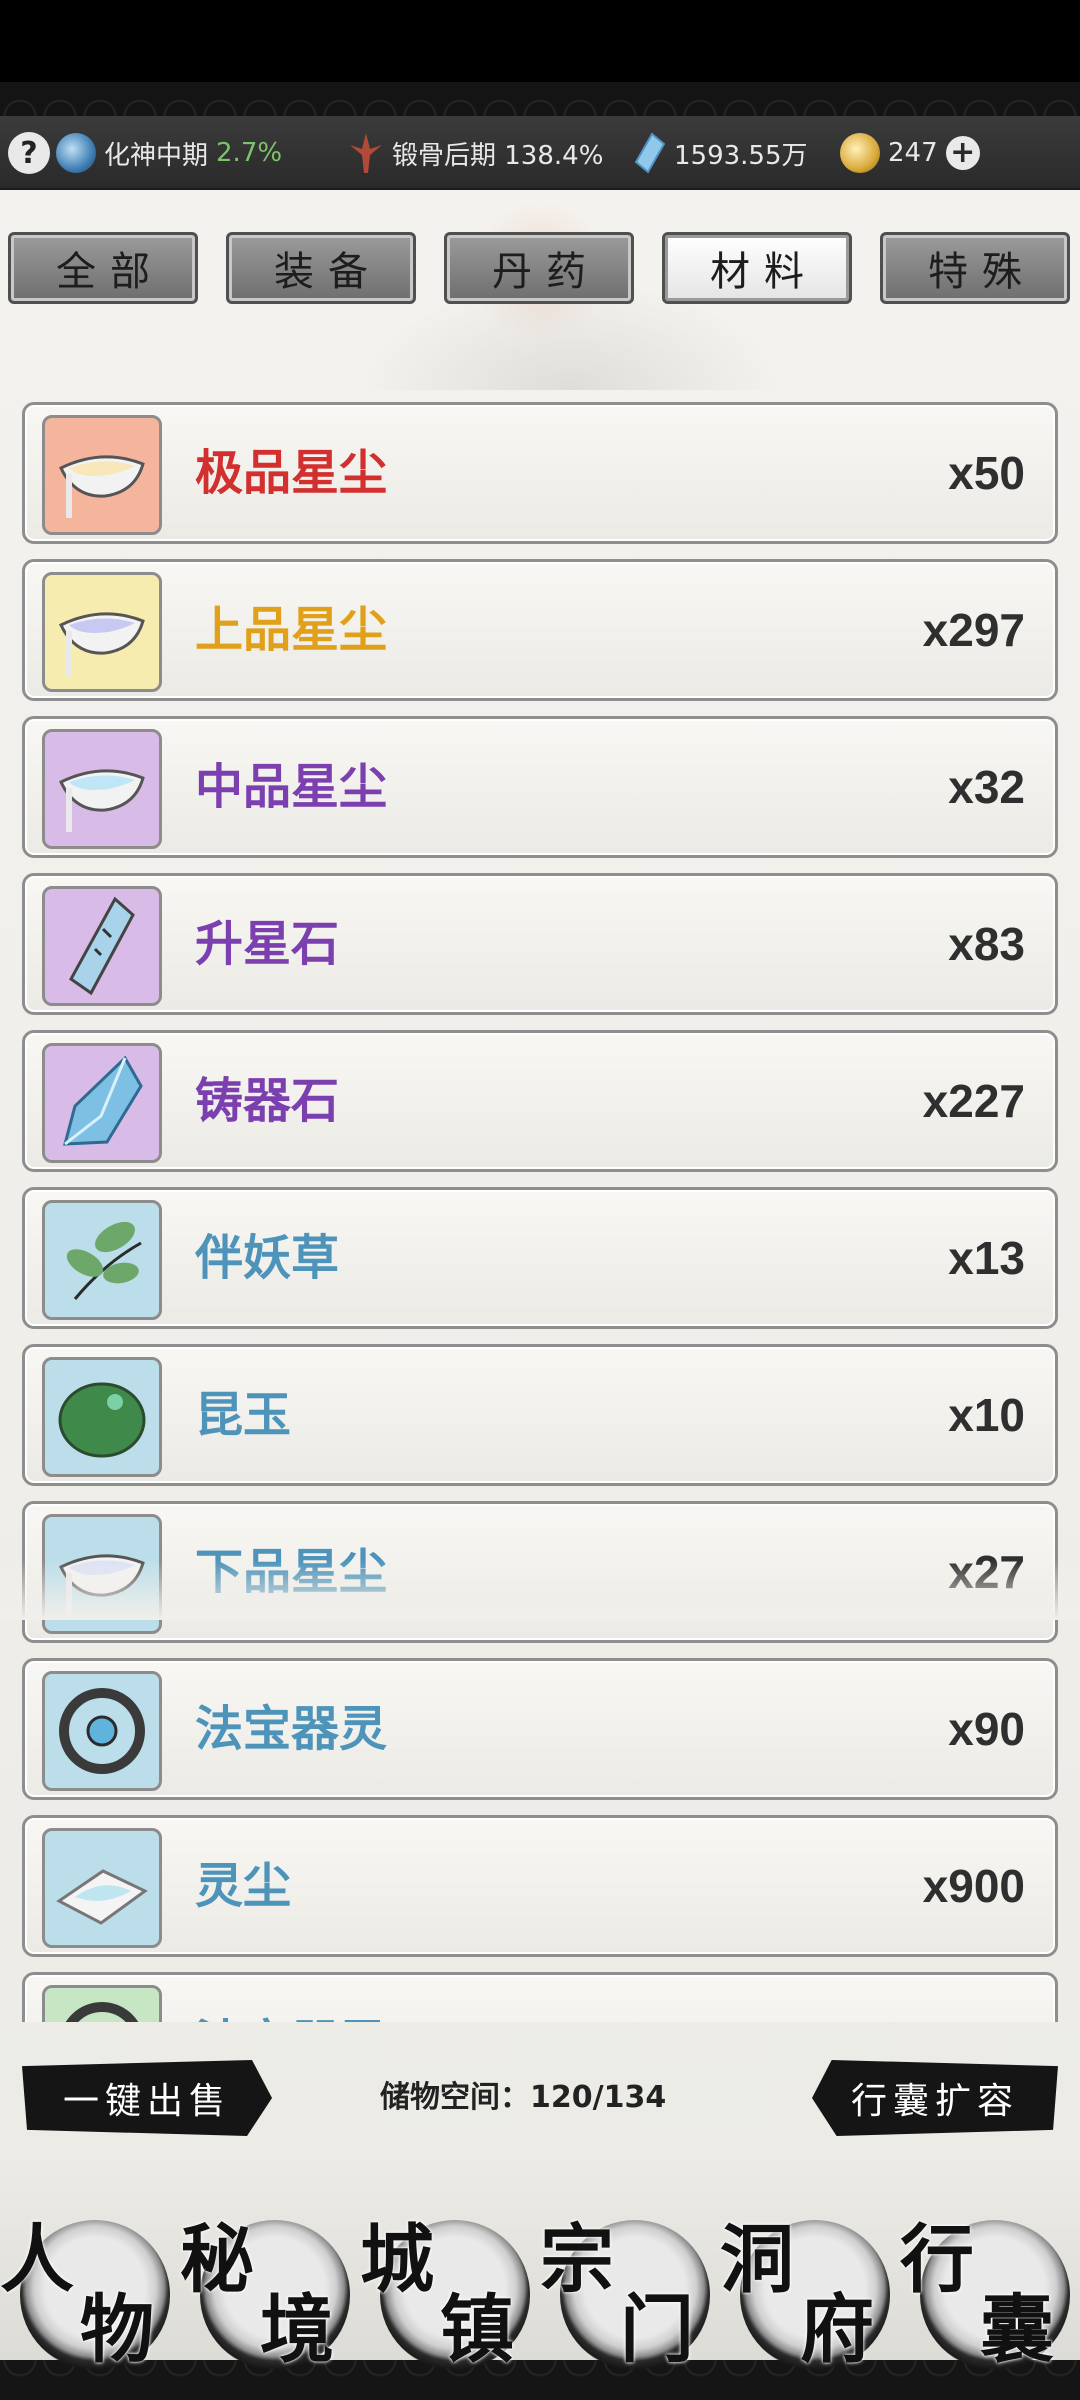  What do you see at coordinates (540, 1101) in the screenshot?
I see `list-item: 铸器石 x227` at bounding box center [540, 1101].